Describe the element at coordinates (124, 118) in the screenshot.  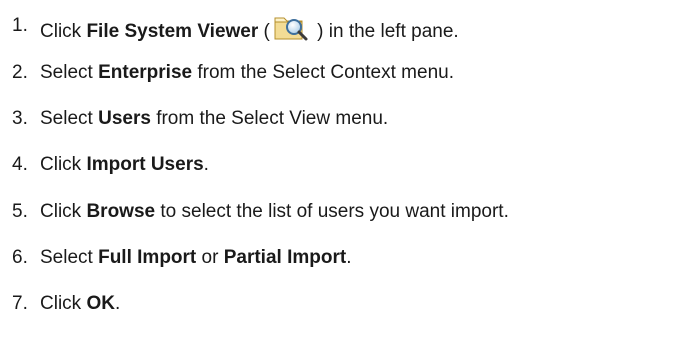
I see `step-ui-term: Users` at that location.